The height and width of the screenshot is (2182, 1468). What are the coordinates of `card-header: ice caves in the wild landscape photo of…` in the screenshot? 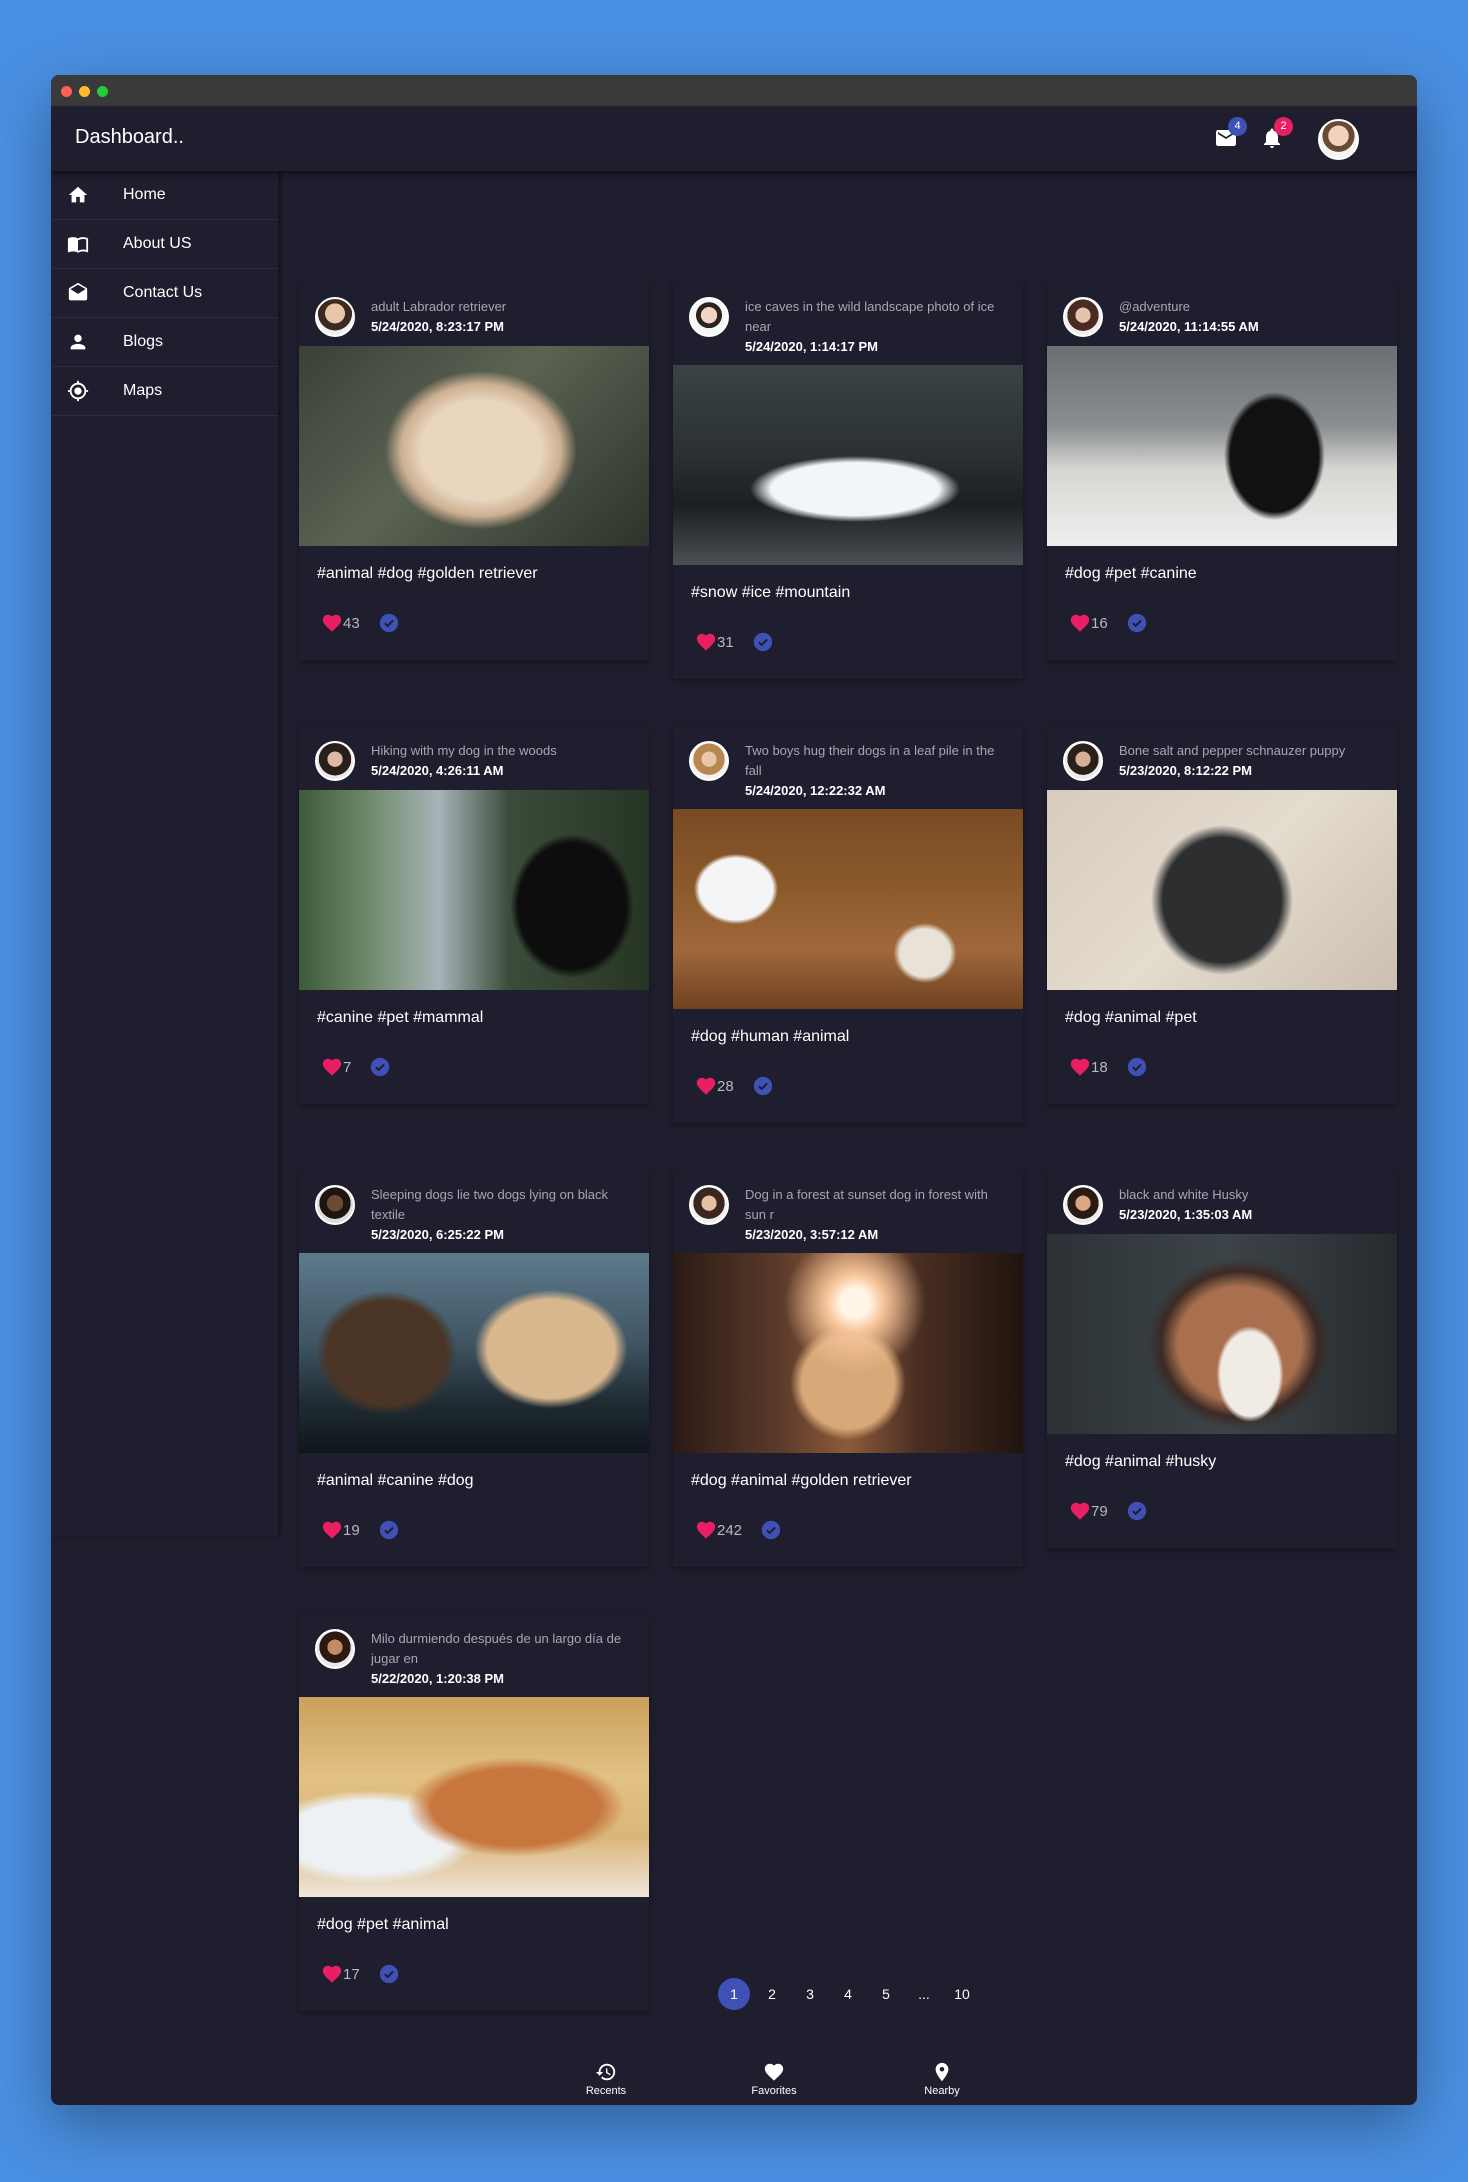 It's located at (848, 319).